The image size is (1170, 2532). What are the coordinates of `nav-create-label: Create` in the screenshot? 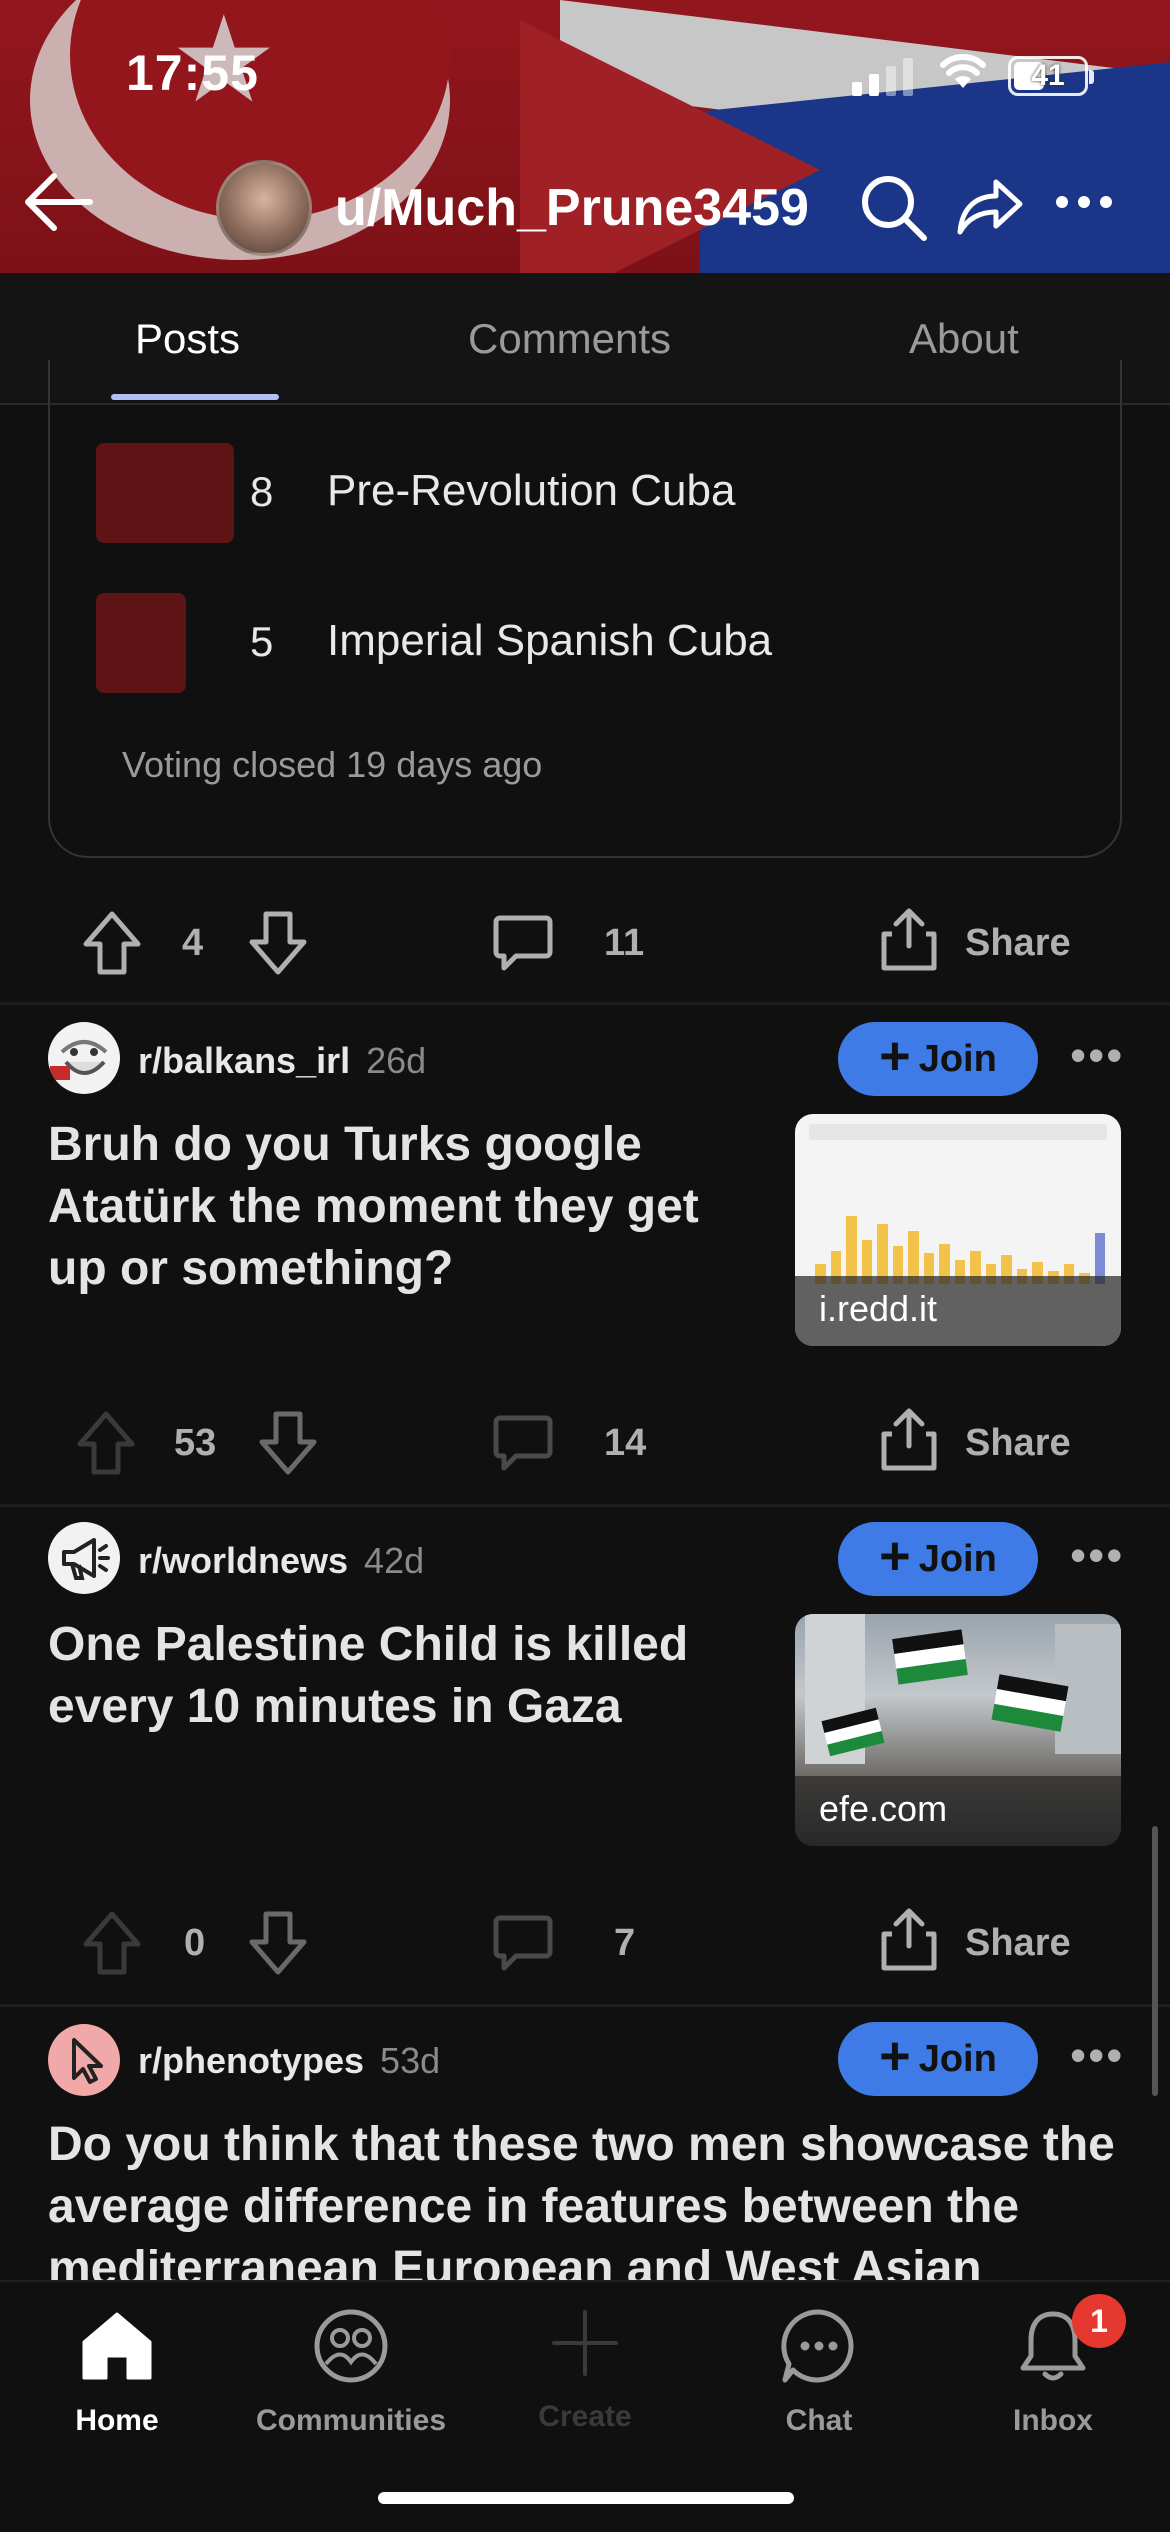 It's located at (585, 2416).